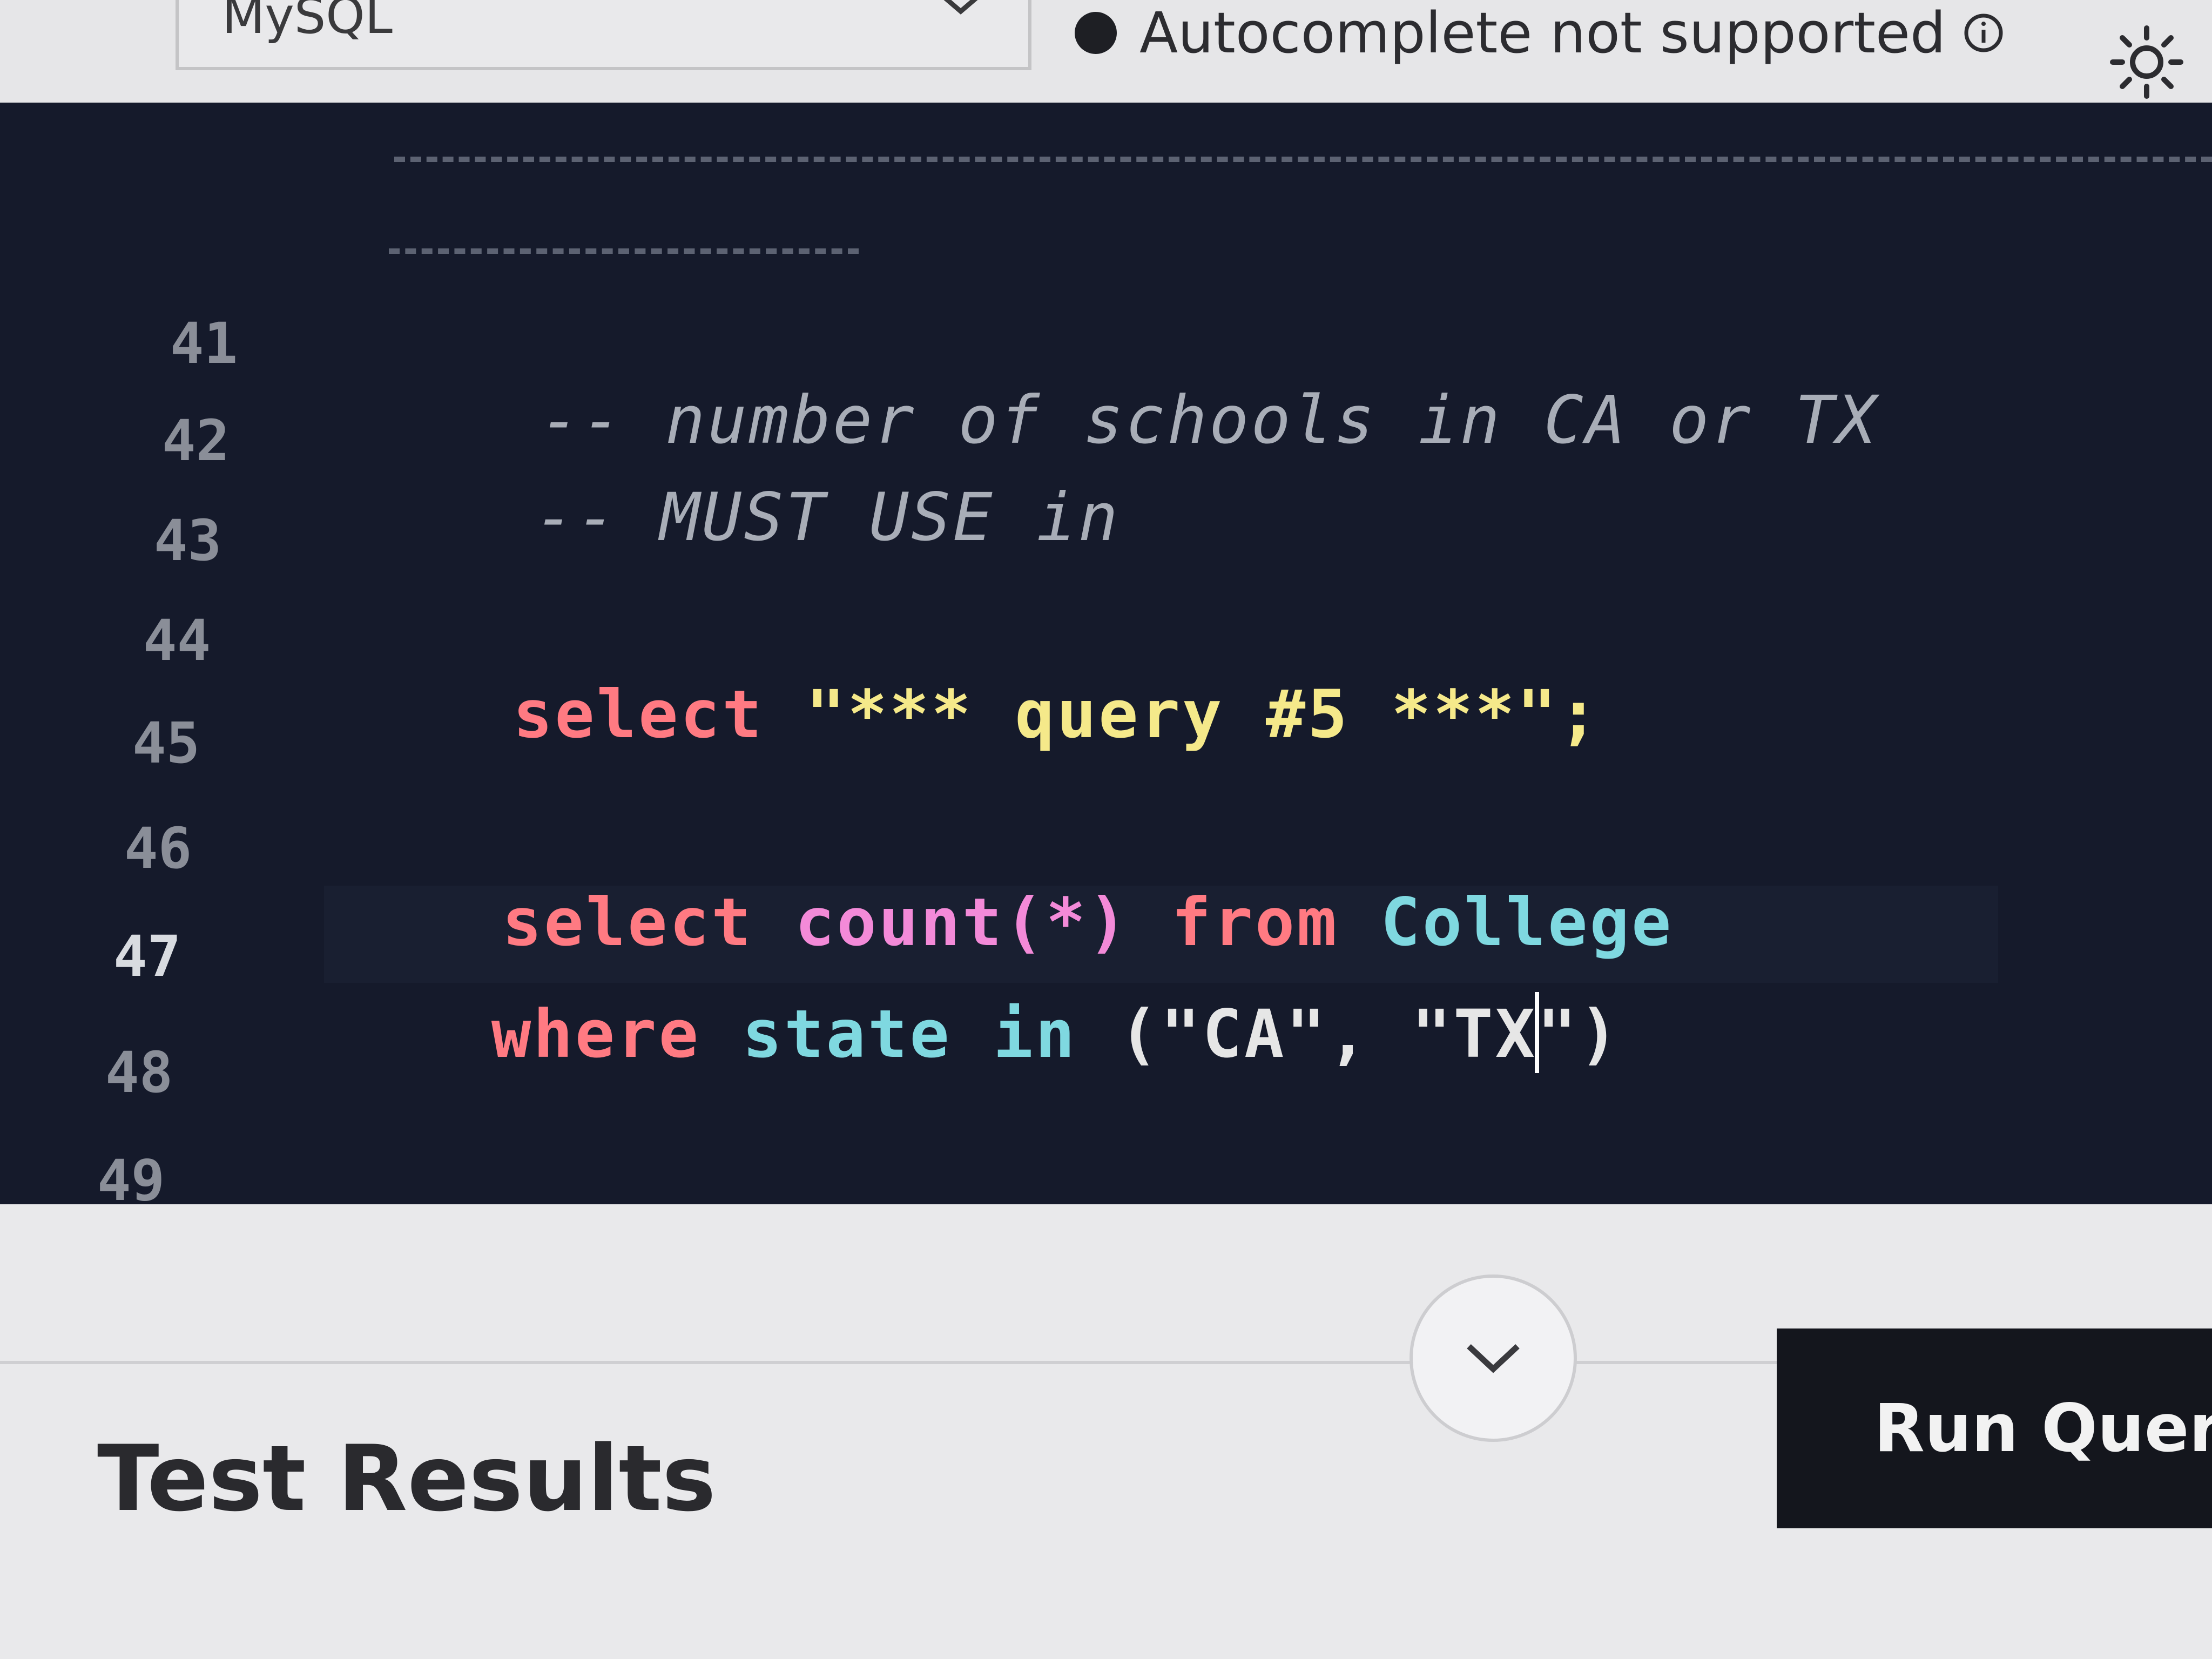 The width and height of the screenshot is (2212, 1659). What do you see at coordinates (1139, 1034) in the screenshot?
I see `sql-punctuation: (` at bounding box center [1139, 1034].